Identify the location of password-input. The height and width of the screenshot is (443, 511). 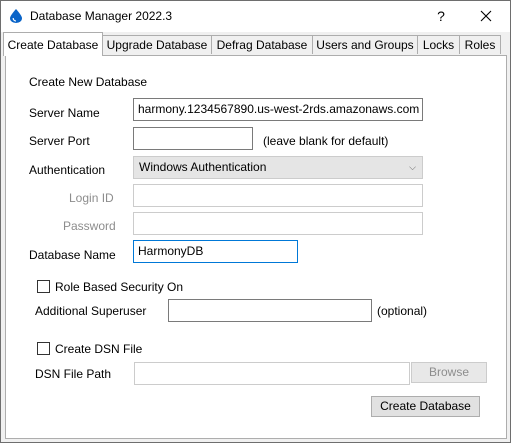
(278, 223).